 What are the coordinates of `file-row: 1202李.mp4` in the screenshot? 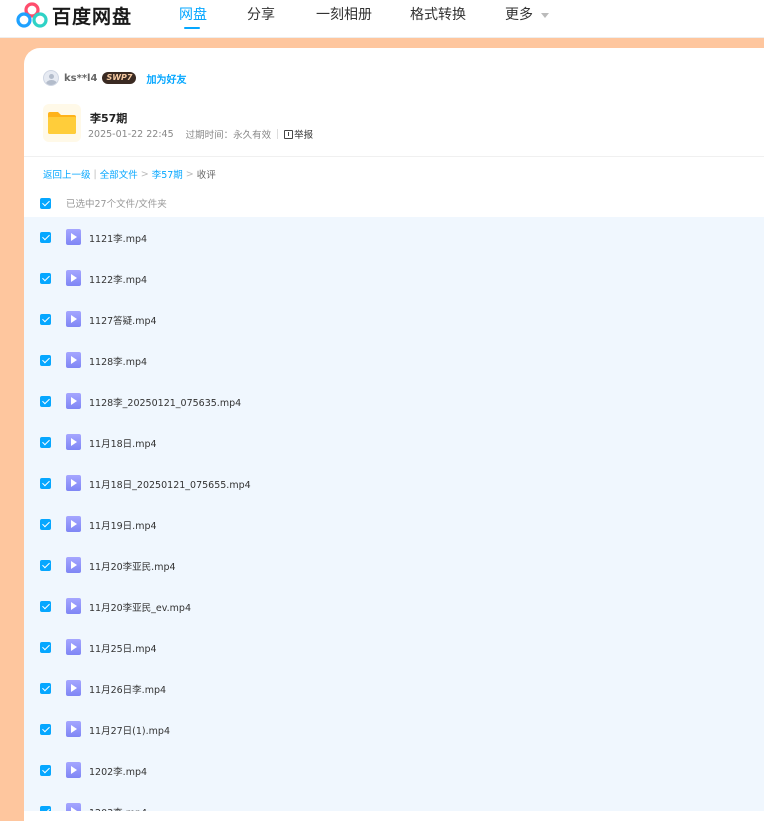 It's located at (394, 770).